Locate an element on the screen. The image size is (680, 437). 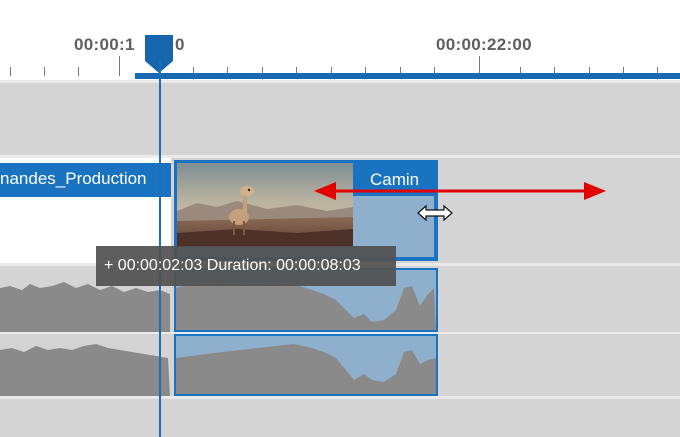
double-headed-arrow-icon is located at coordinates (460, 191).